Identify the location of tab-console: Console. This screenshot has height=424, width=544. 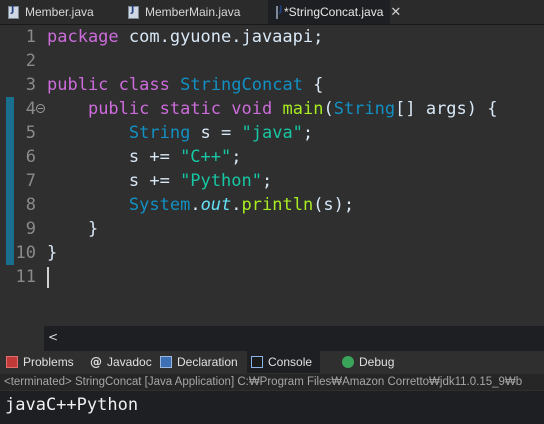
(284, 362).